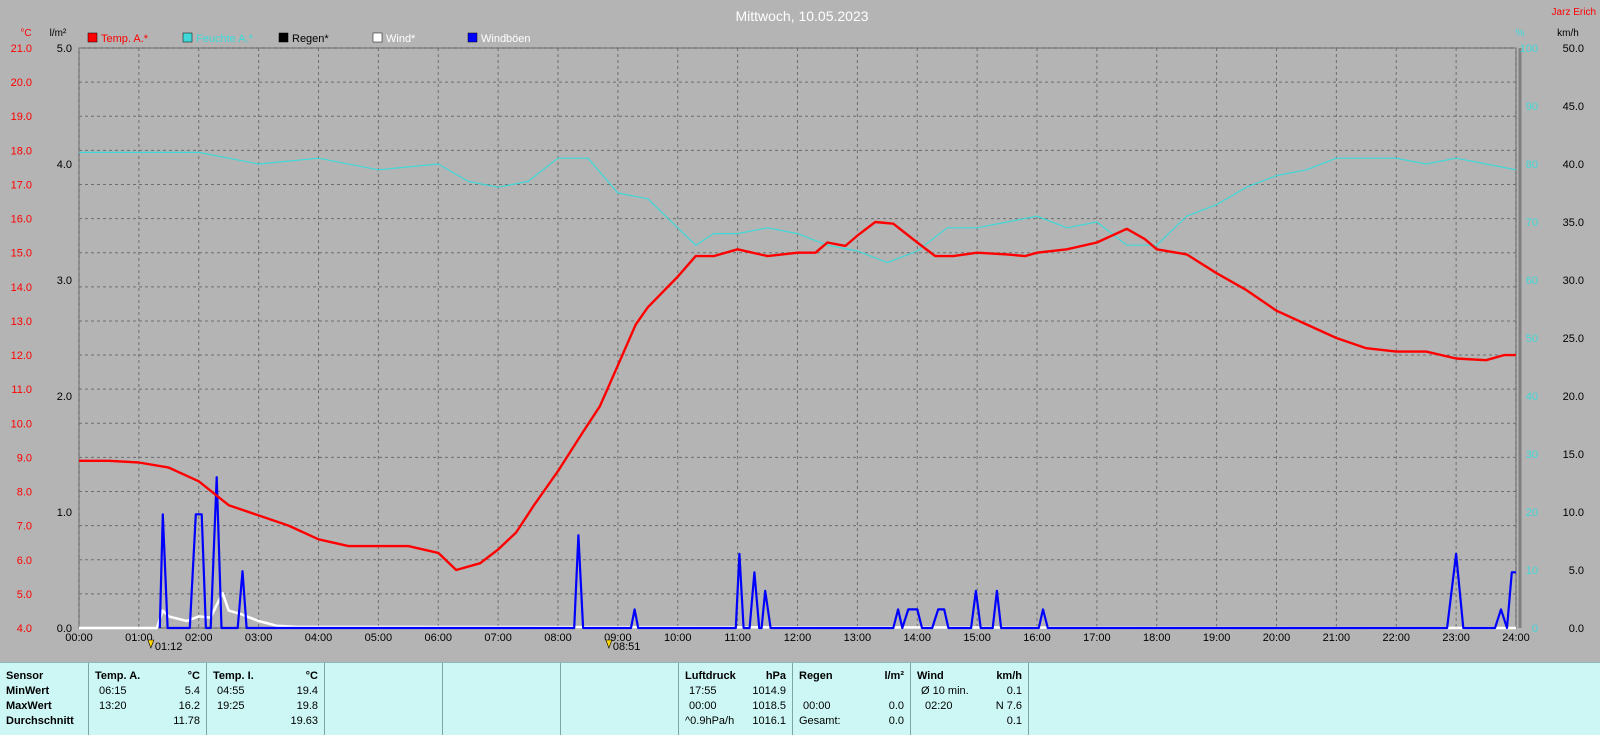 The width and height of the screenshot is (1600, 735). I want to click on stats-value: 1016.1, so click(769, 721).